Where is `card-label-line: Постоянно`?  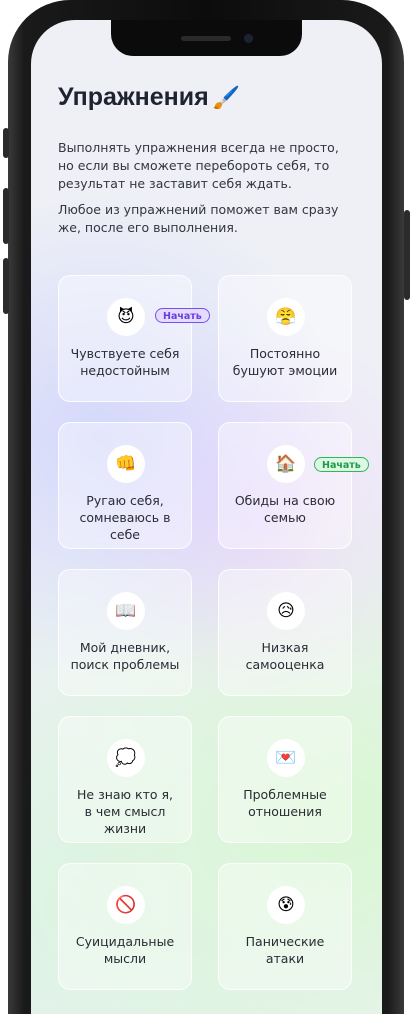
card-label-line: Постоянно is located at coordinates (285, 353).